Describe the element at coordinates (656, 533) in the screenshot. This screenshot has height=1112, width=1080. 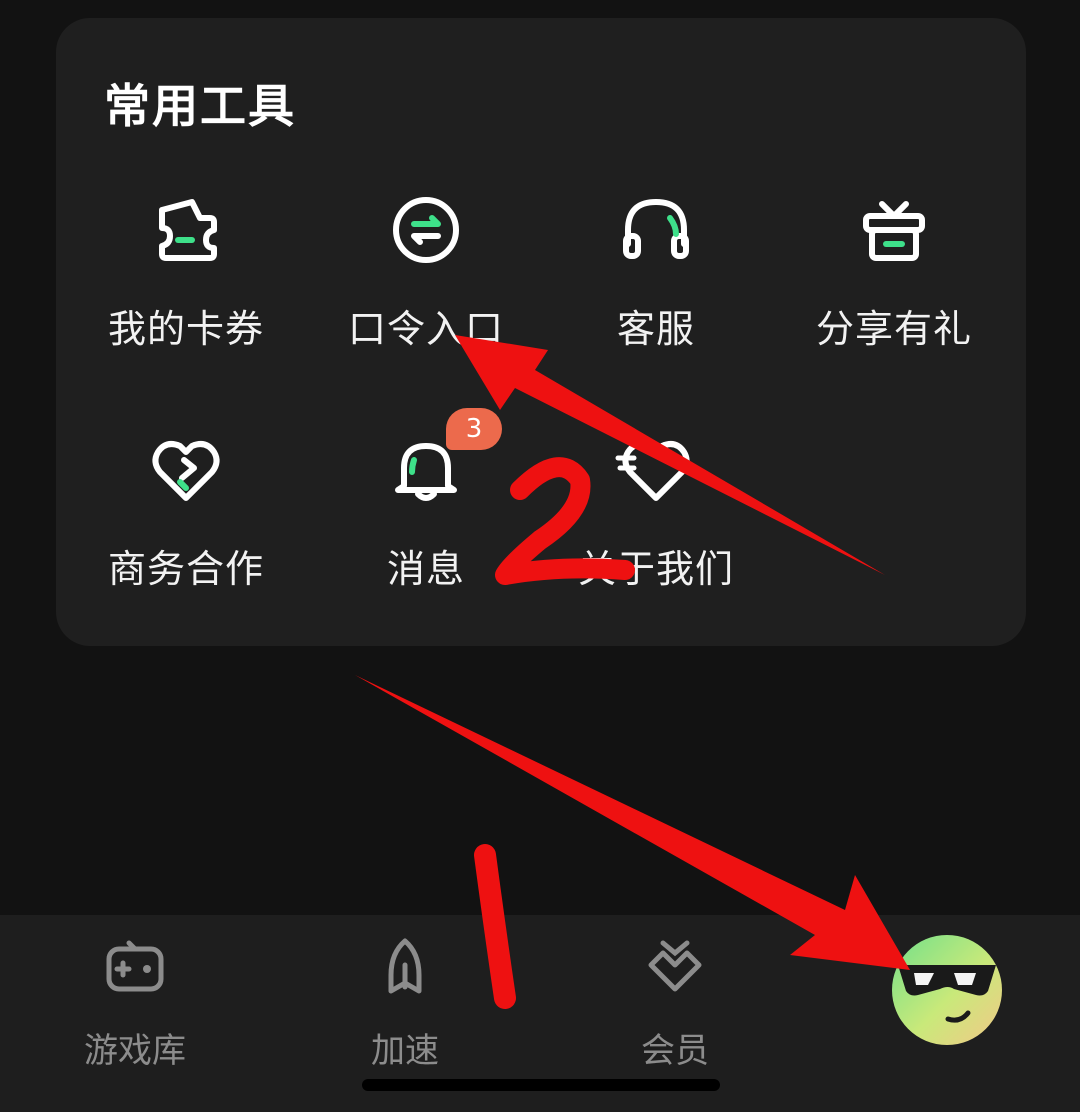
I see `tool-about-us: 关于我们` at that location.